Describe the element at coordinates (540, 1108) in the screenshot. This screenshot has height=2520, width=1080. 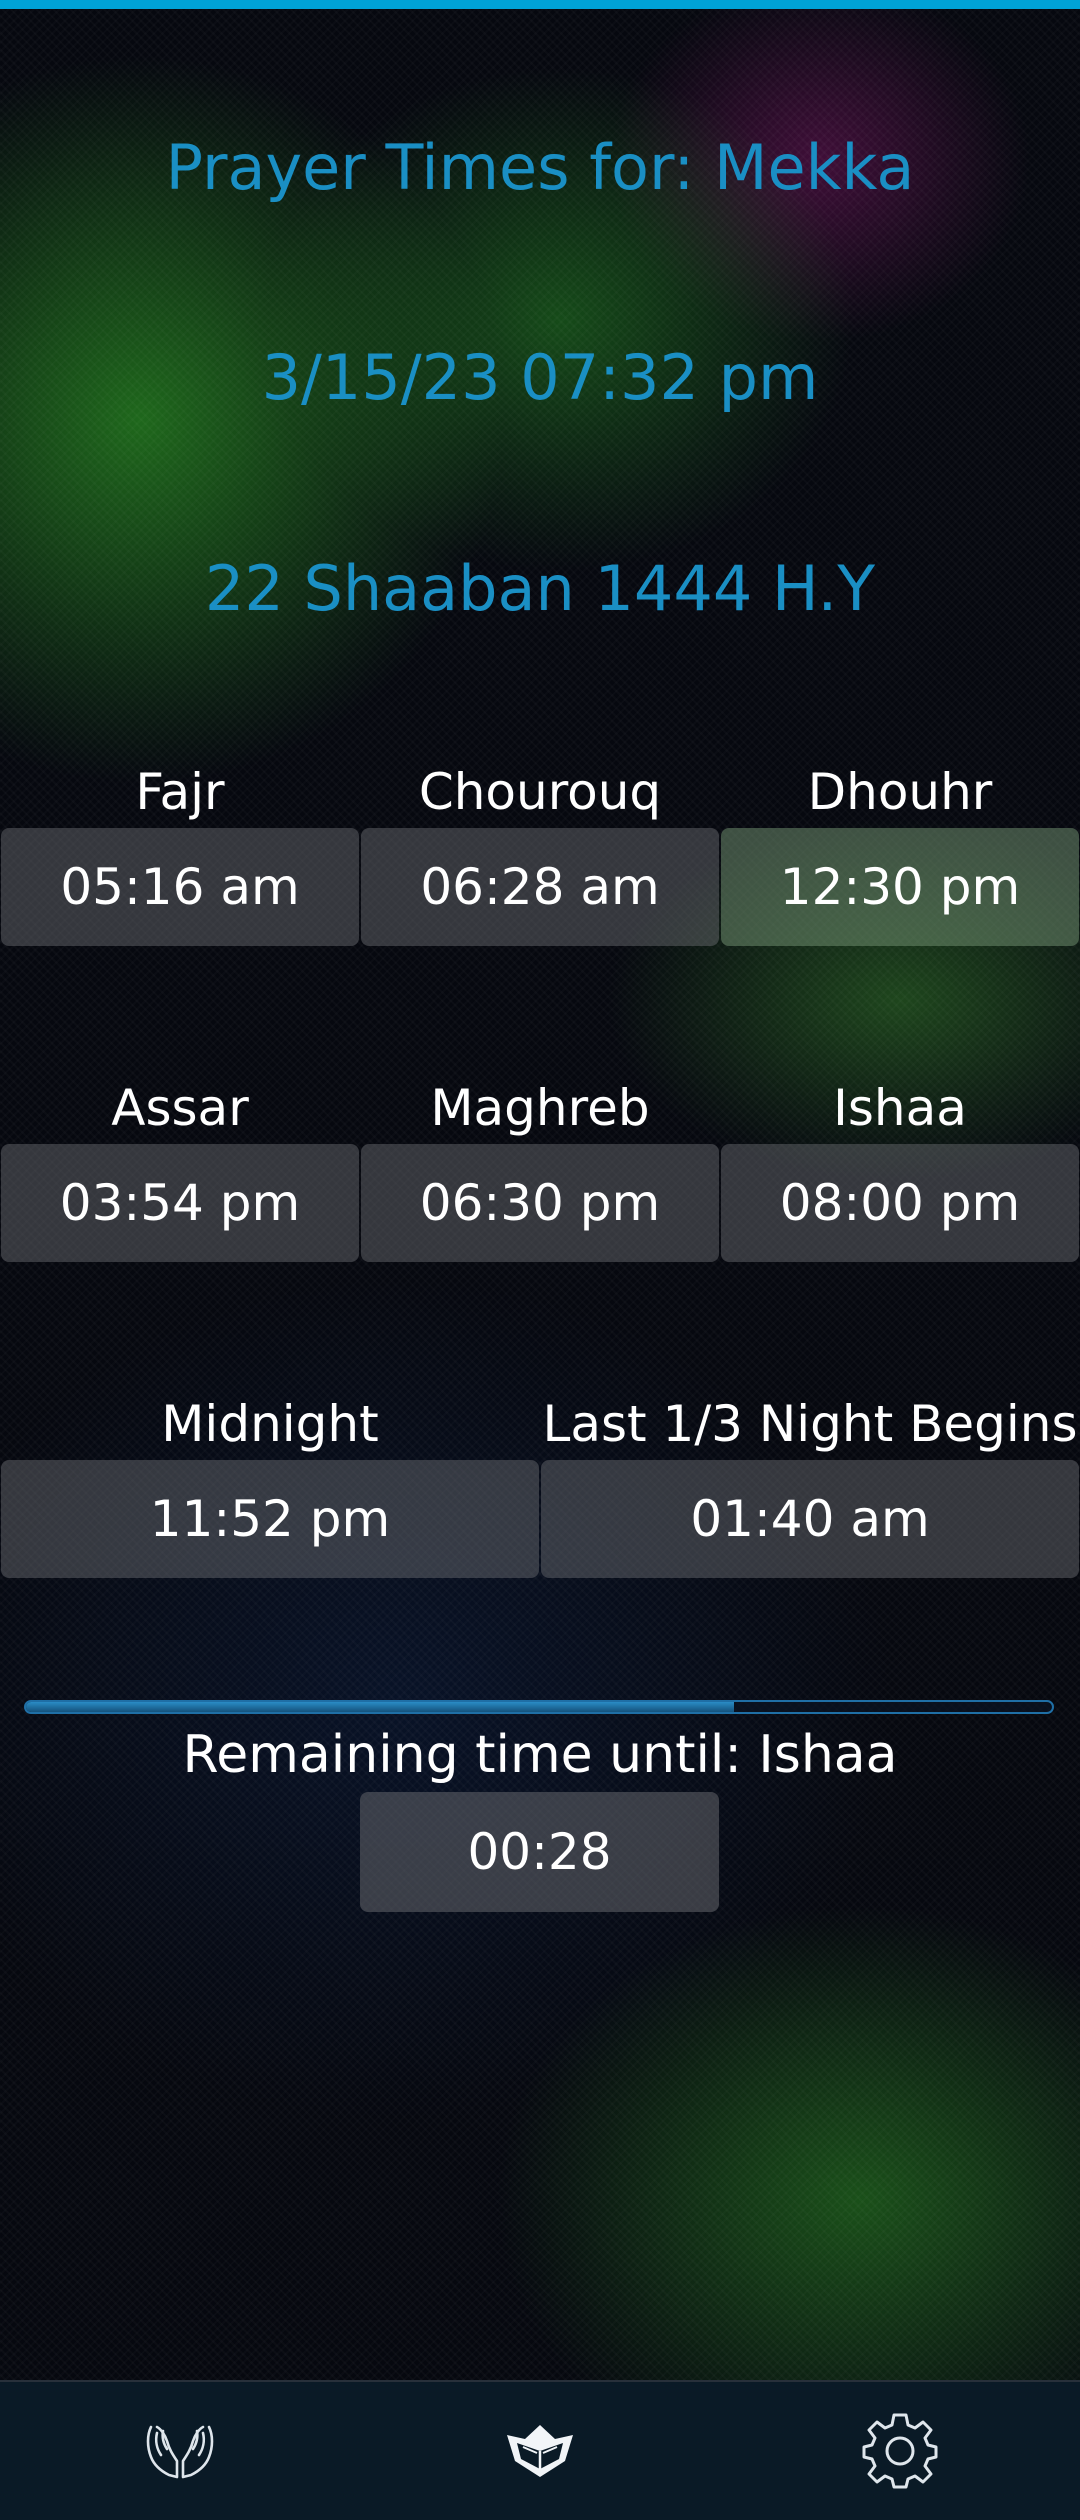
I see `prayer-label: Maghreb` at that location.